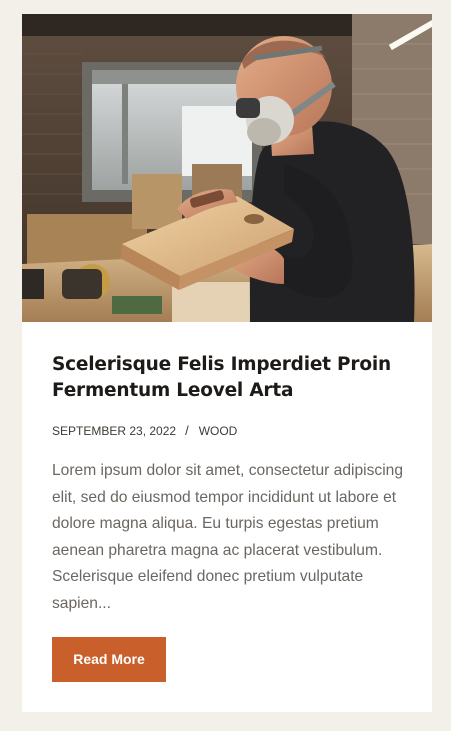 The height and width of the screenshot is (731, 451). What do you see at coordinates (218, 431) in the screenshot?
I see `post-category: WOOD` at bounding box center [218, 431].